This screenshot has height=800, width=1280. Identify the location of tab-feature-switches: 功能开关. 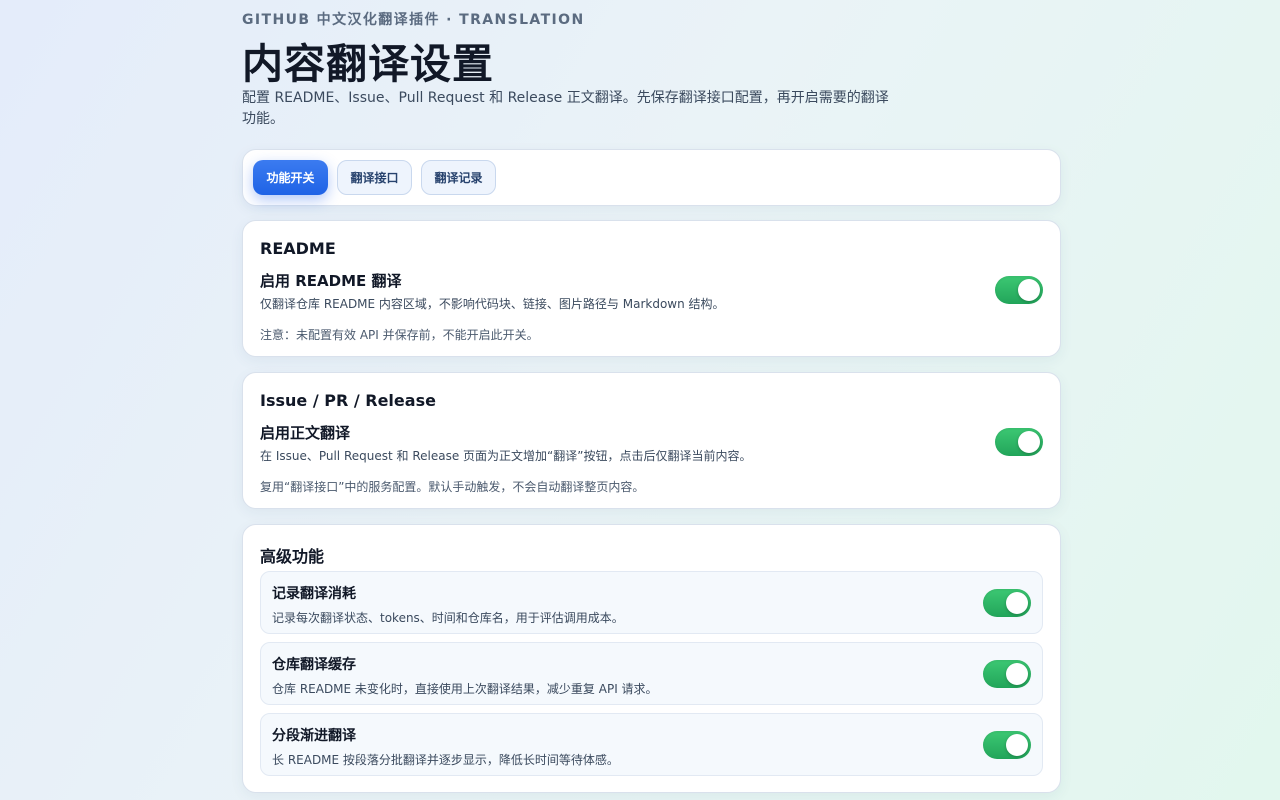
(290, 177).